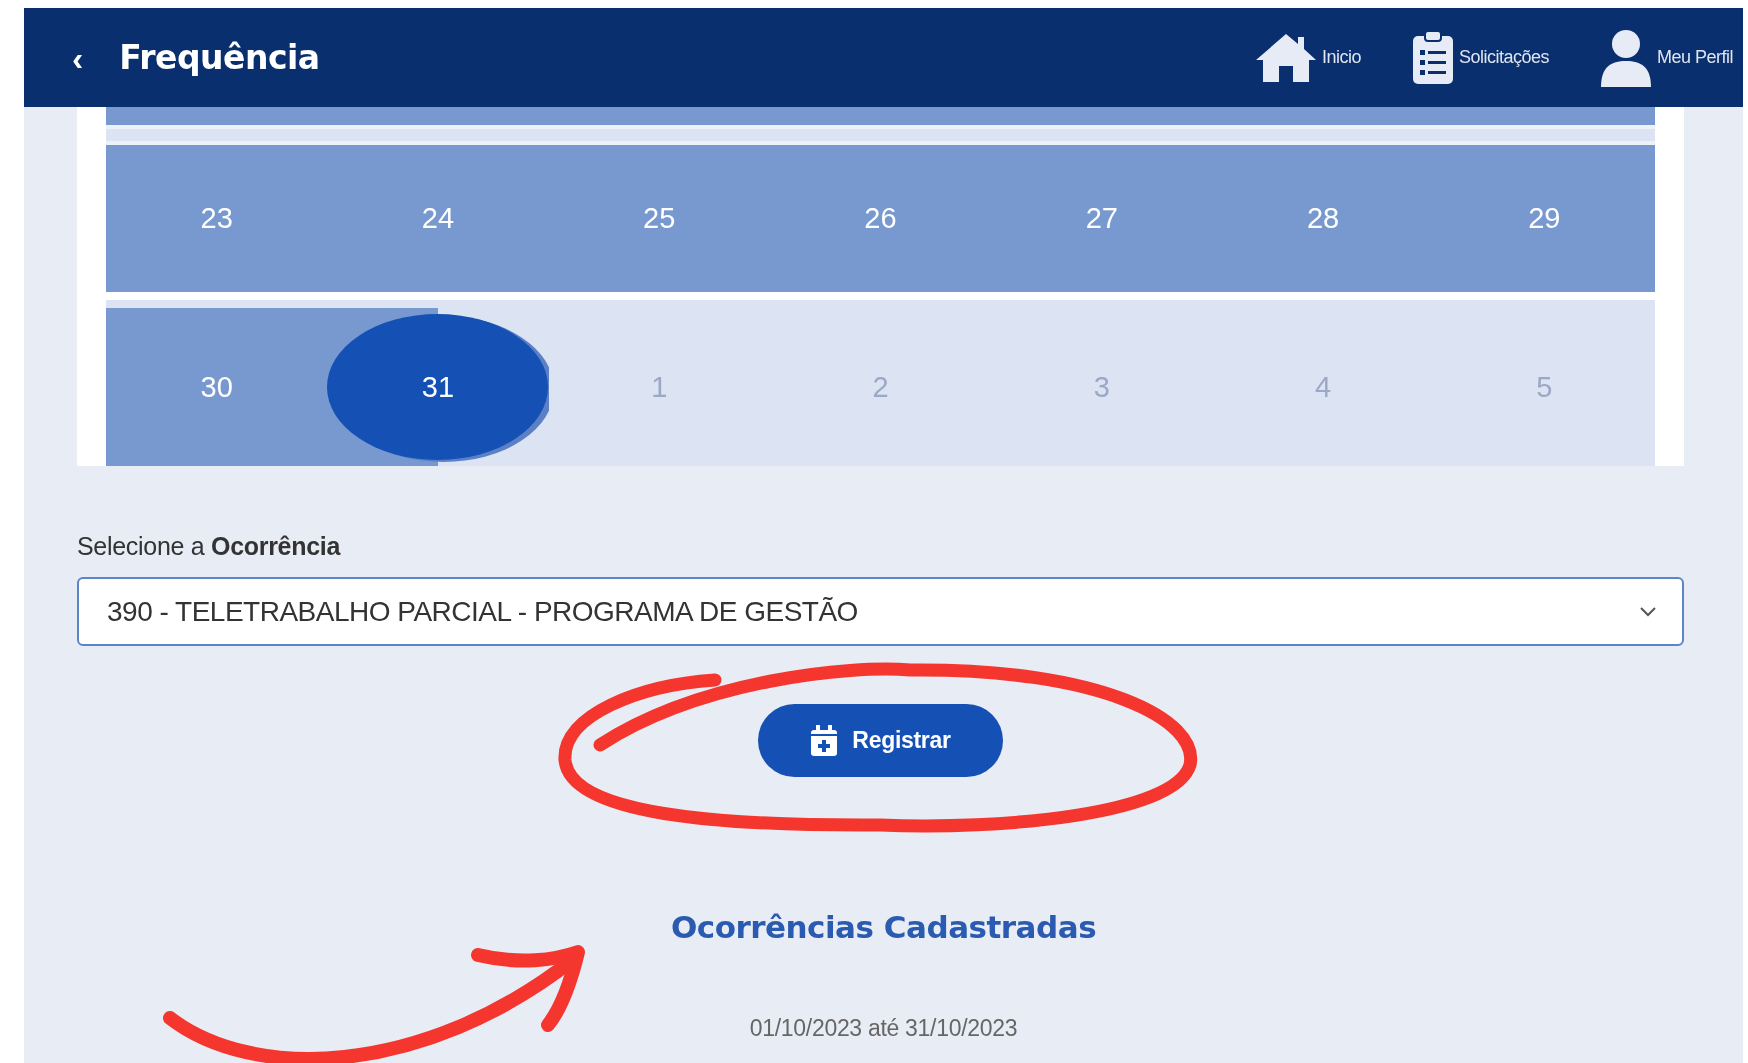  Describe the element at coordinates (78, 57) in the screenshot. I see `back-button: ‹` at that location.